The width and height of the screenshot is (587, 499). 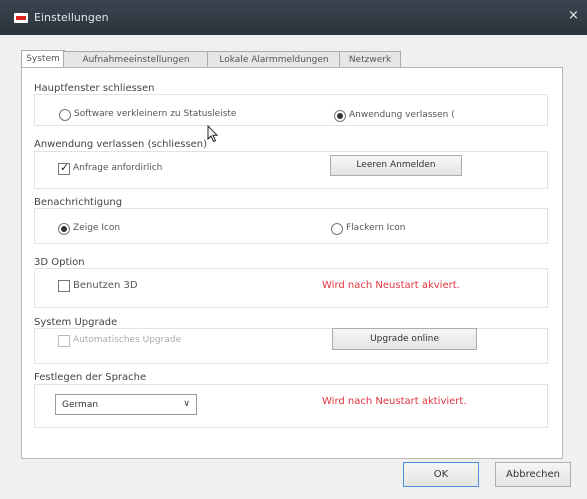 I want to click on group-title-3d-option: 3D Option, so click(x=59, y=262).